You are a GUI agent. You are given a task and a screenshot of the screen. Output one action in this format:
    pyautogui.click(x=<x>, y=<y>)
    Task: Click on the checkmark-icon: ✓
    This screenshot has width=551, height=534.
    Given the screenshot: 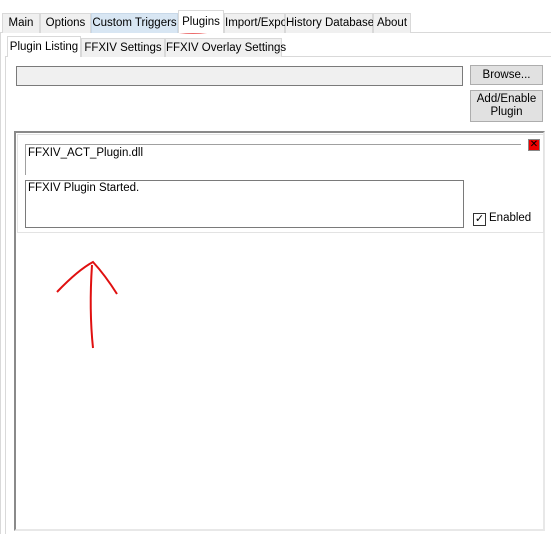 What is the action you would take?
    pyautogui.click(x=479, y=219)
    